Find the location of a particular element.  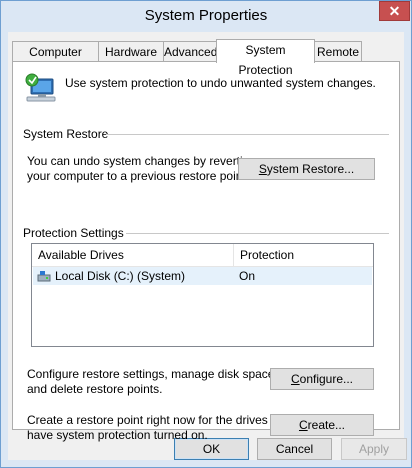

close-icon: ✕ is located at coordinates (394, 11).